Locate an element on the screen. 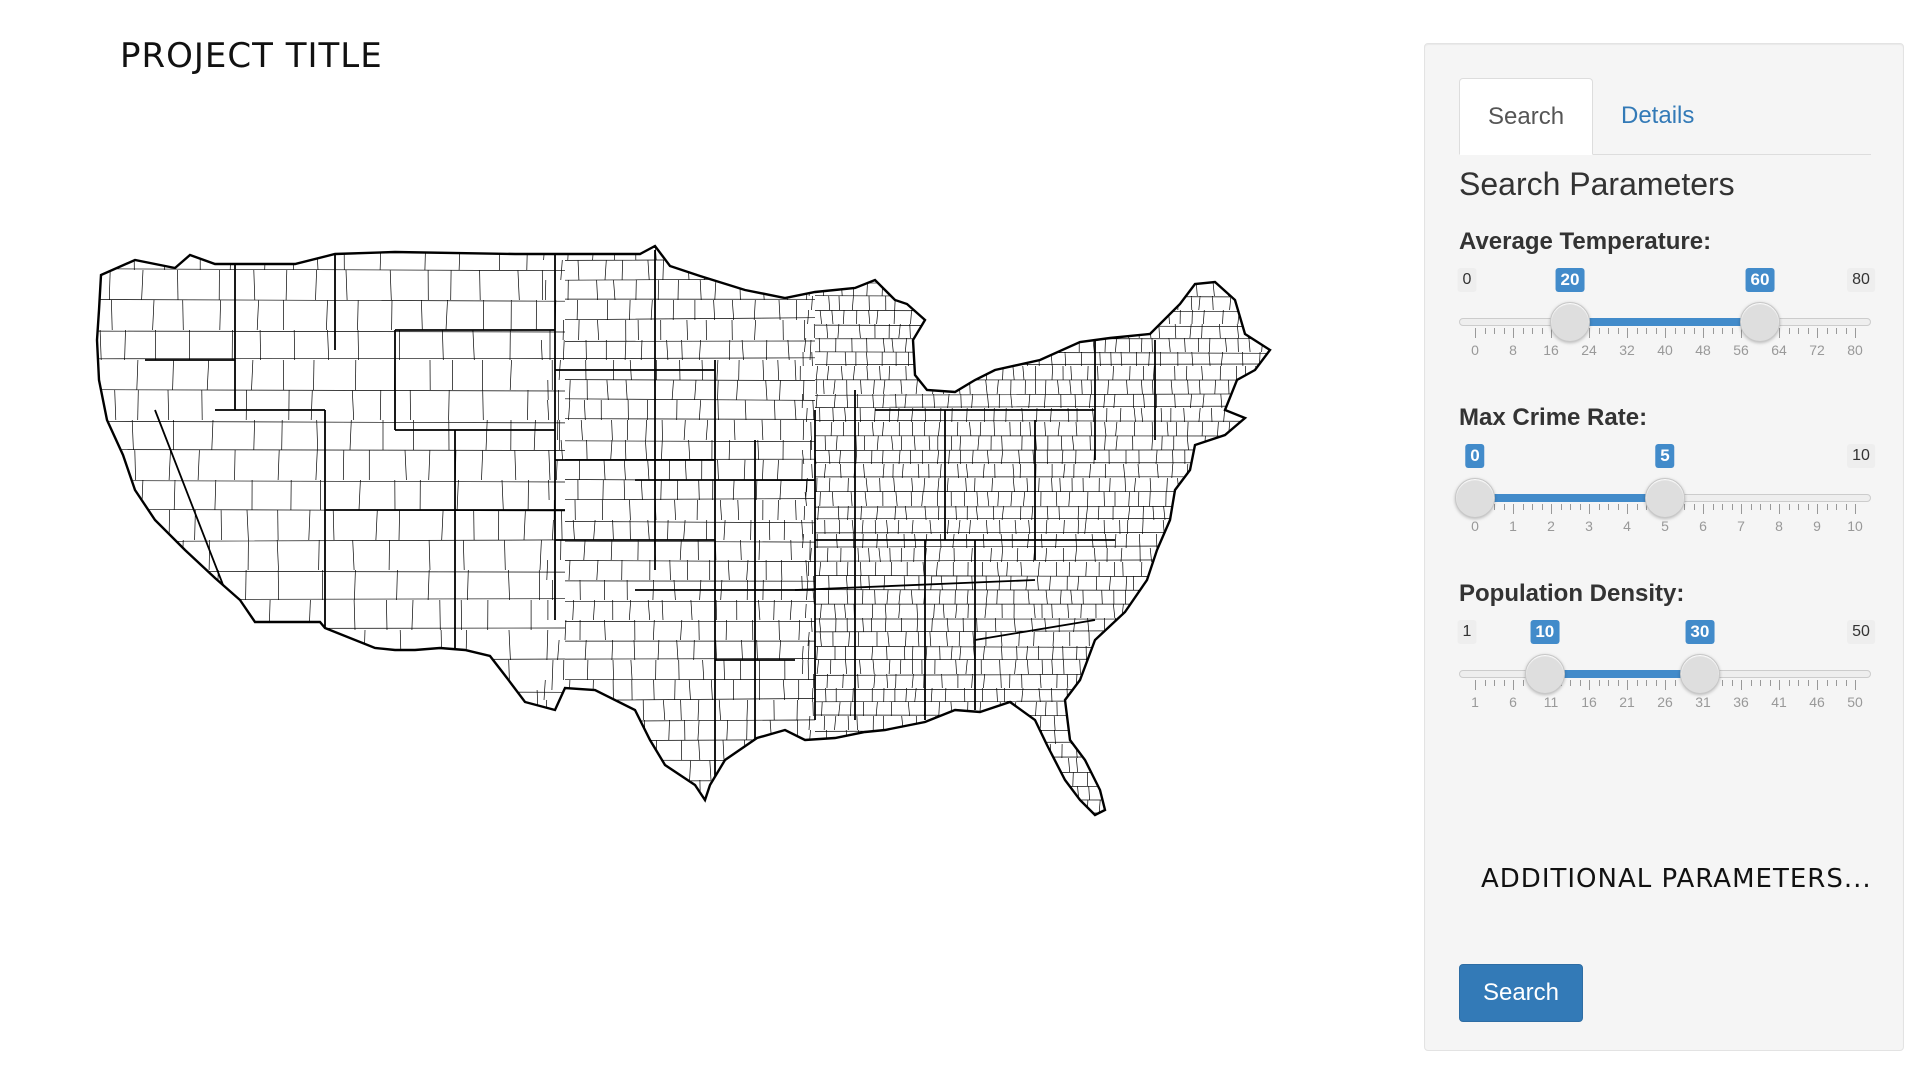  population-density-slider: 1 50 10 30 1 6 11 16 21 26 31 36 41 46 50 is located at coordinates (1666, 668).